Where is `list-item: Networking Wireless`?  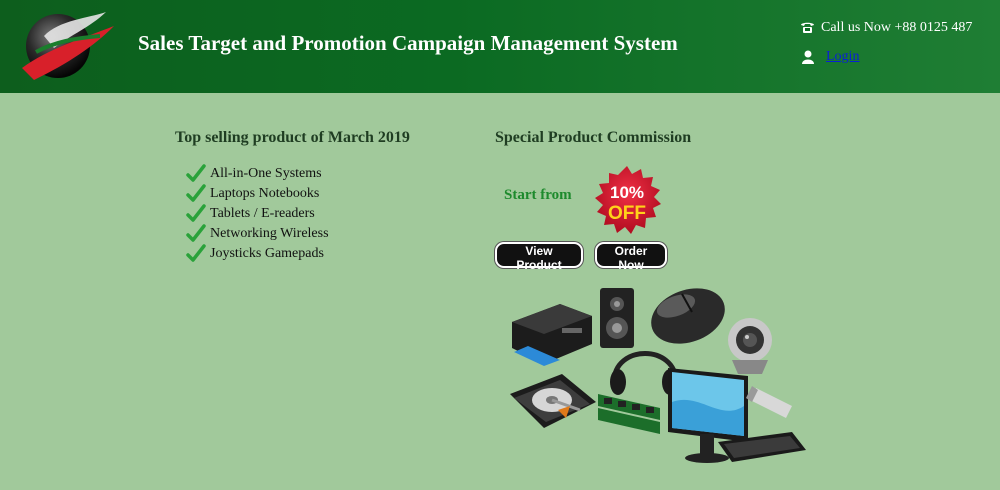 list-item: Networking Wireless is located at coordinates (257, 234).